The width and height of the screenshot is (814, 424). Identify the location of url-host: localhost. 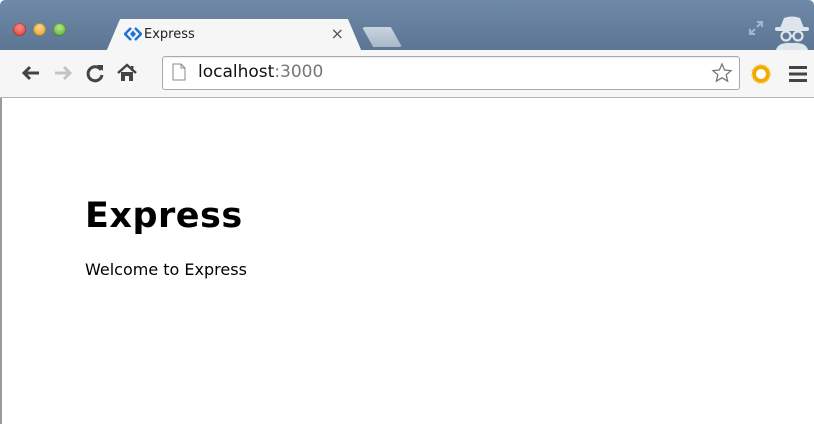
(236, 72).